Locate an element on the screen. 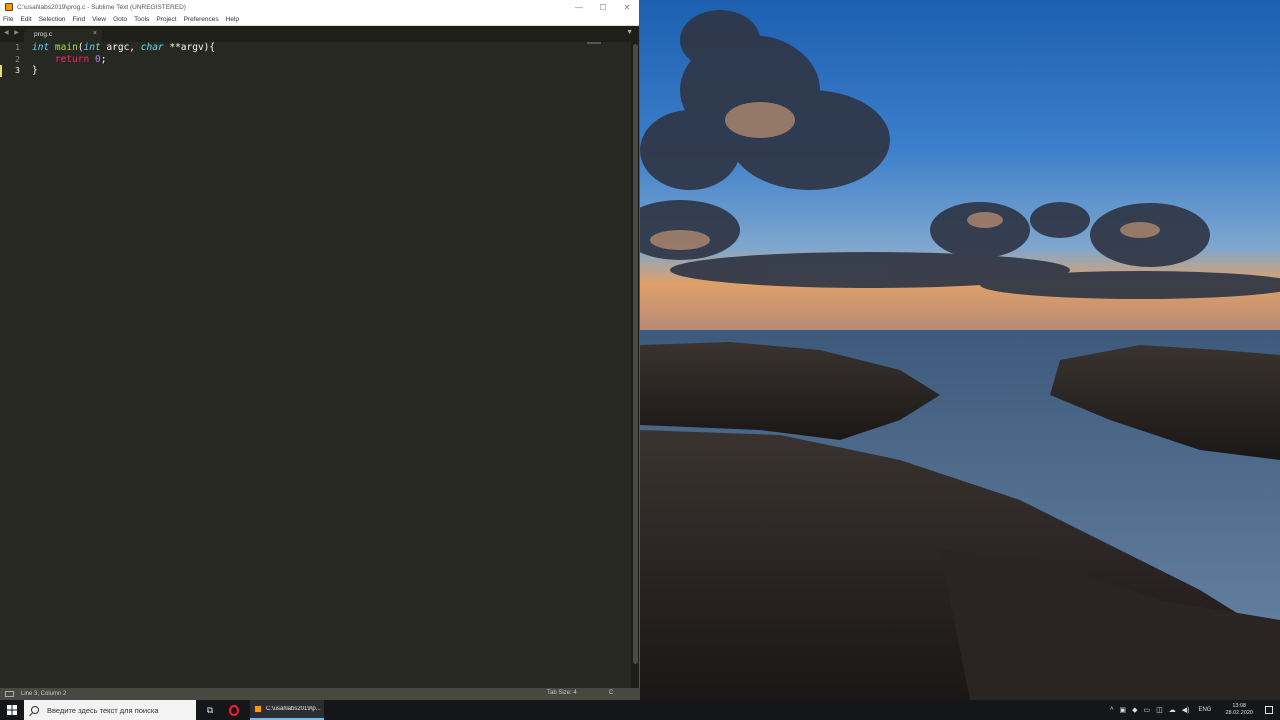 This screenshot has width=1280, height=720. folder-icon: ▭ is located at coordinates (1146, 710).